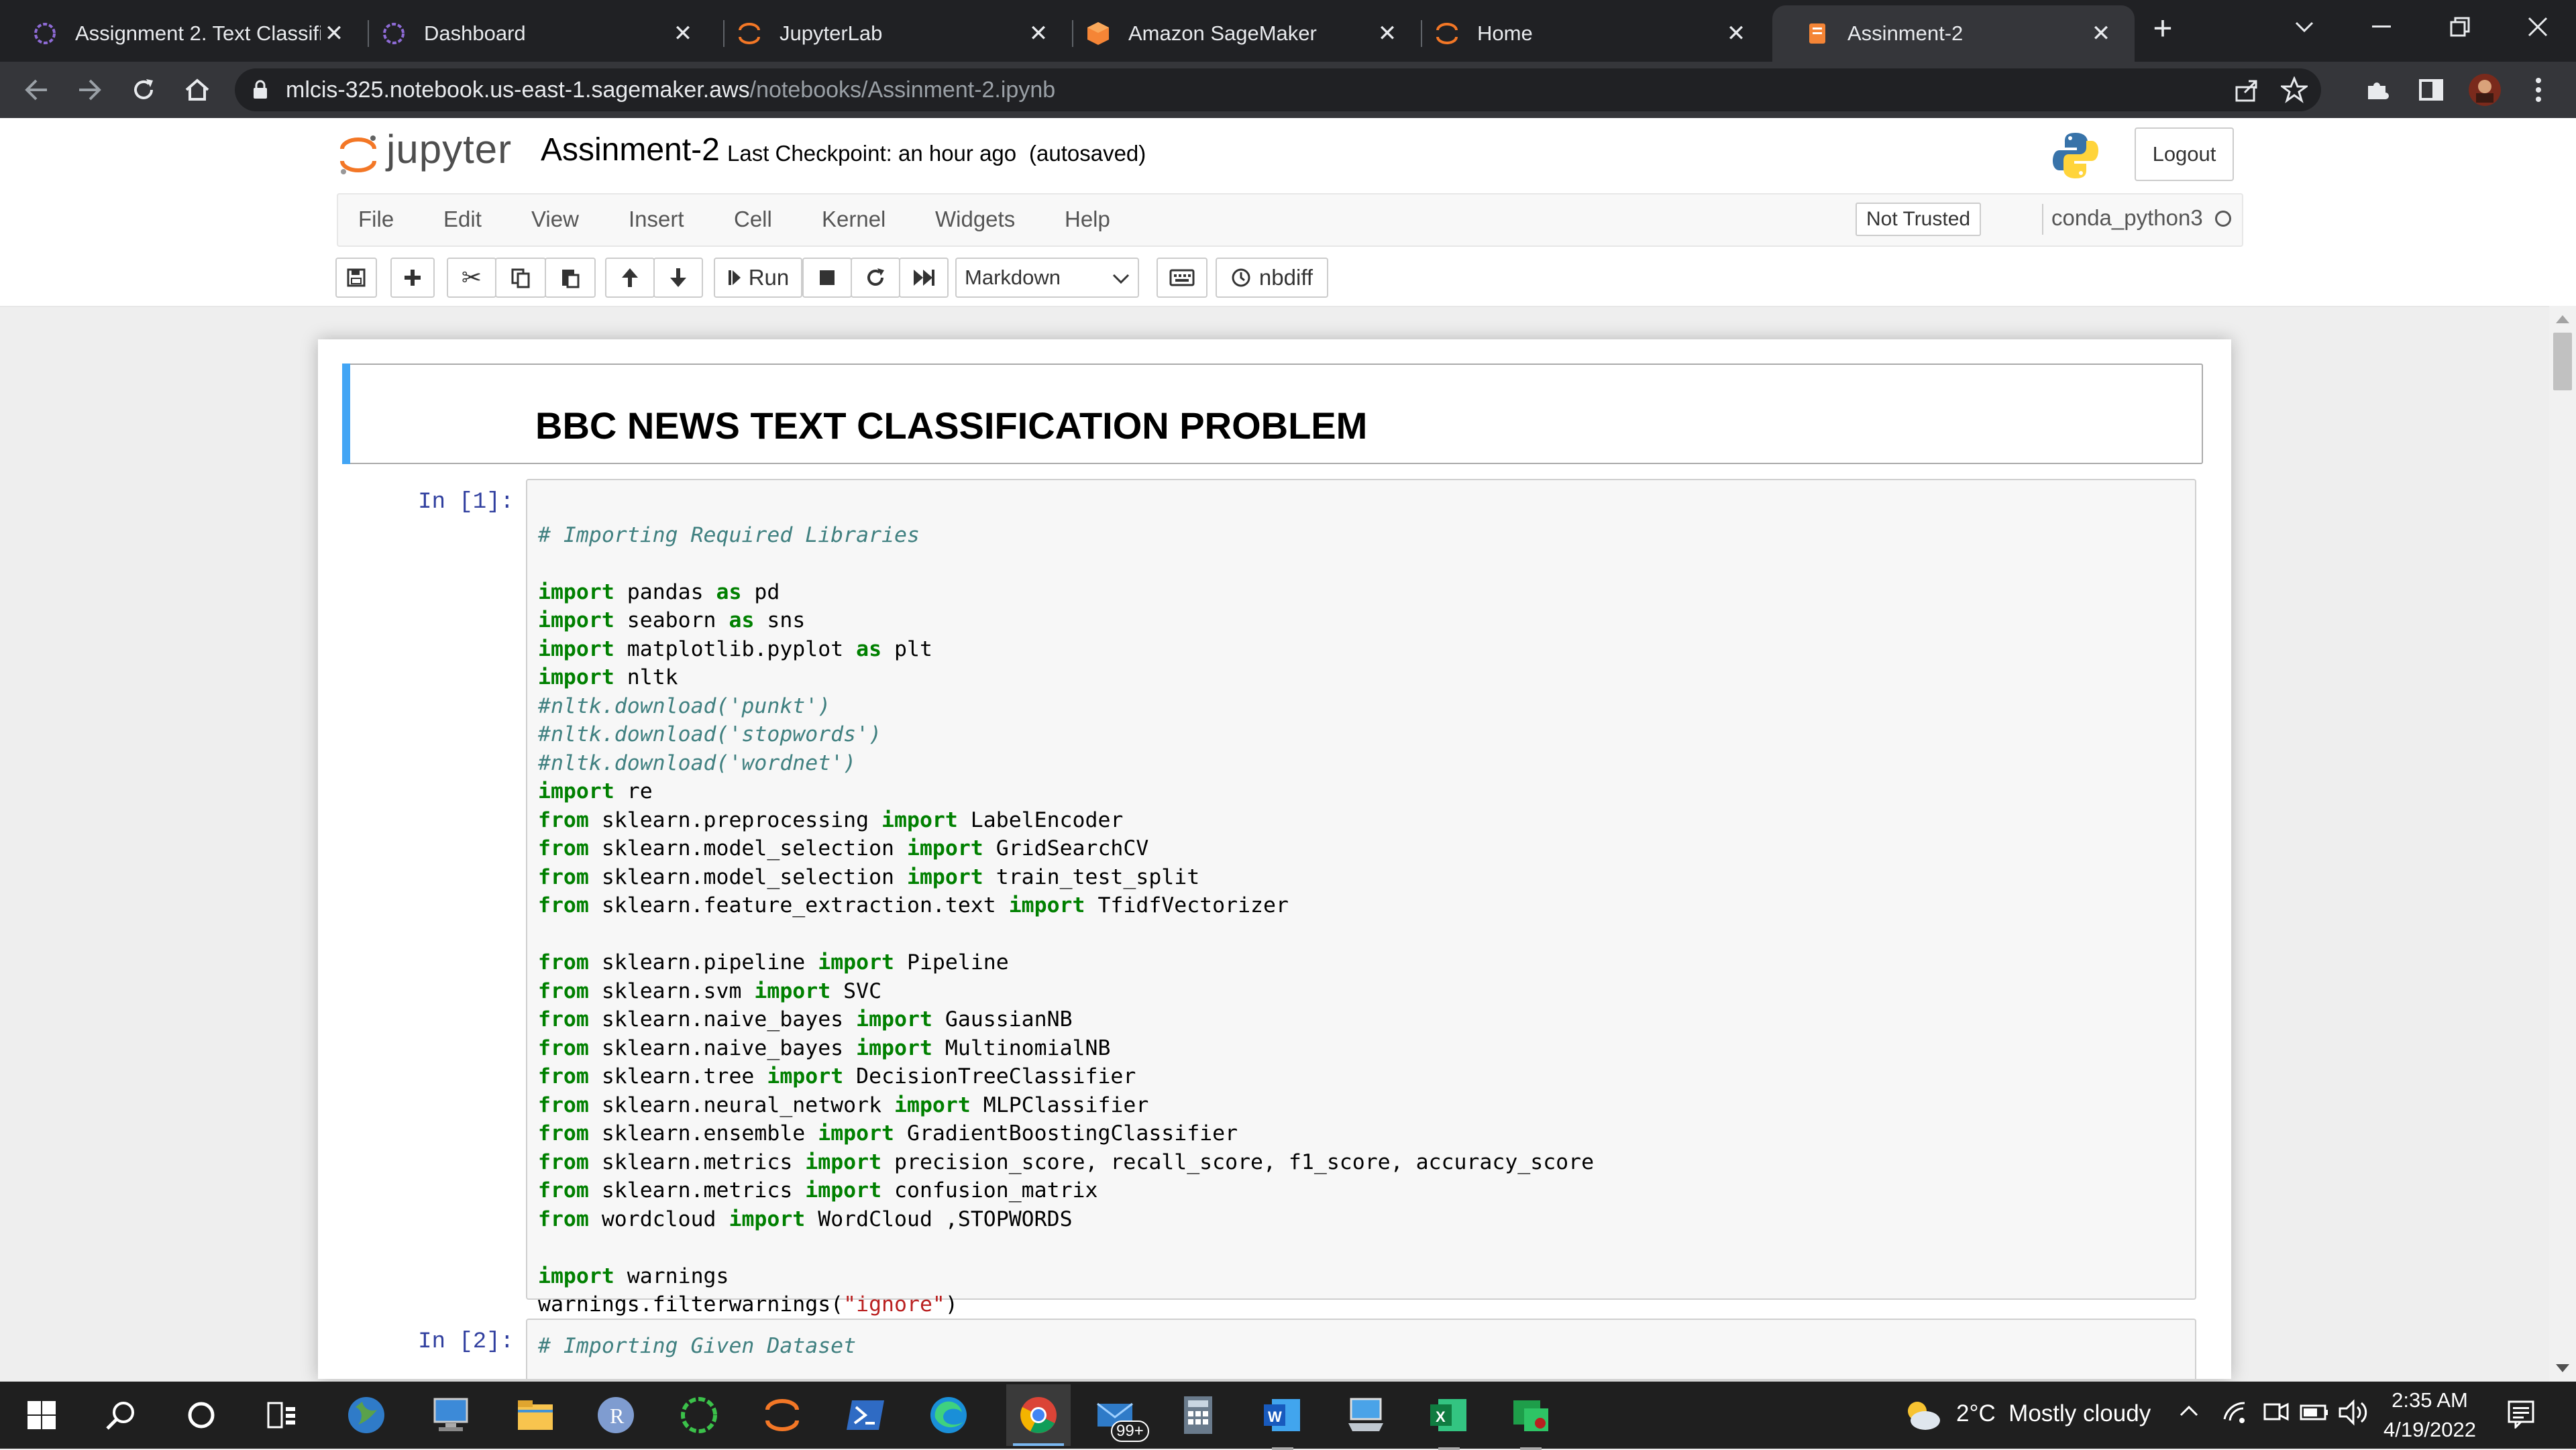  What do you see at coordinates (2053, 1413) in the screenshot?
I see `weather-text: 2°C Mostly cloudy` at bounding box center [2053, 1413].